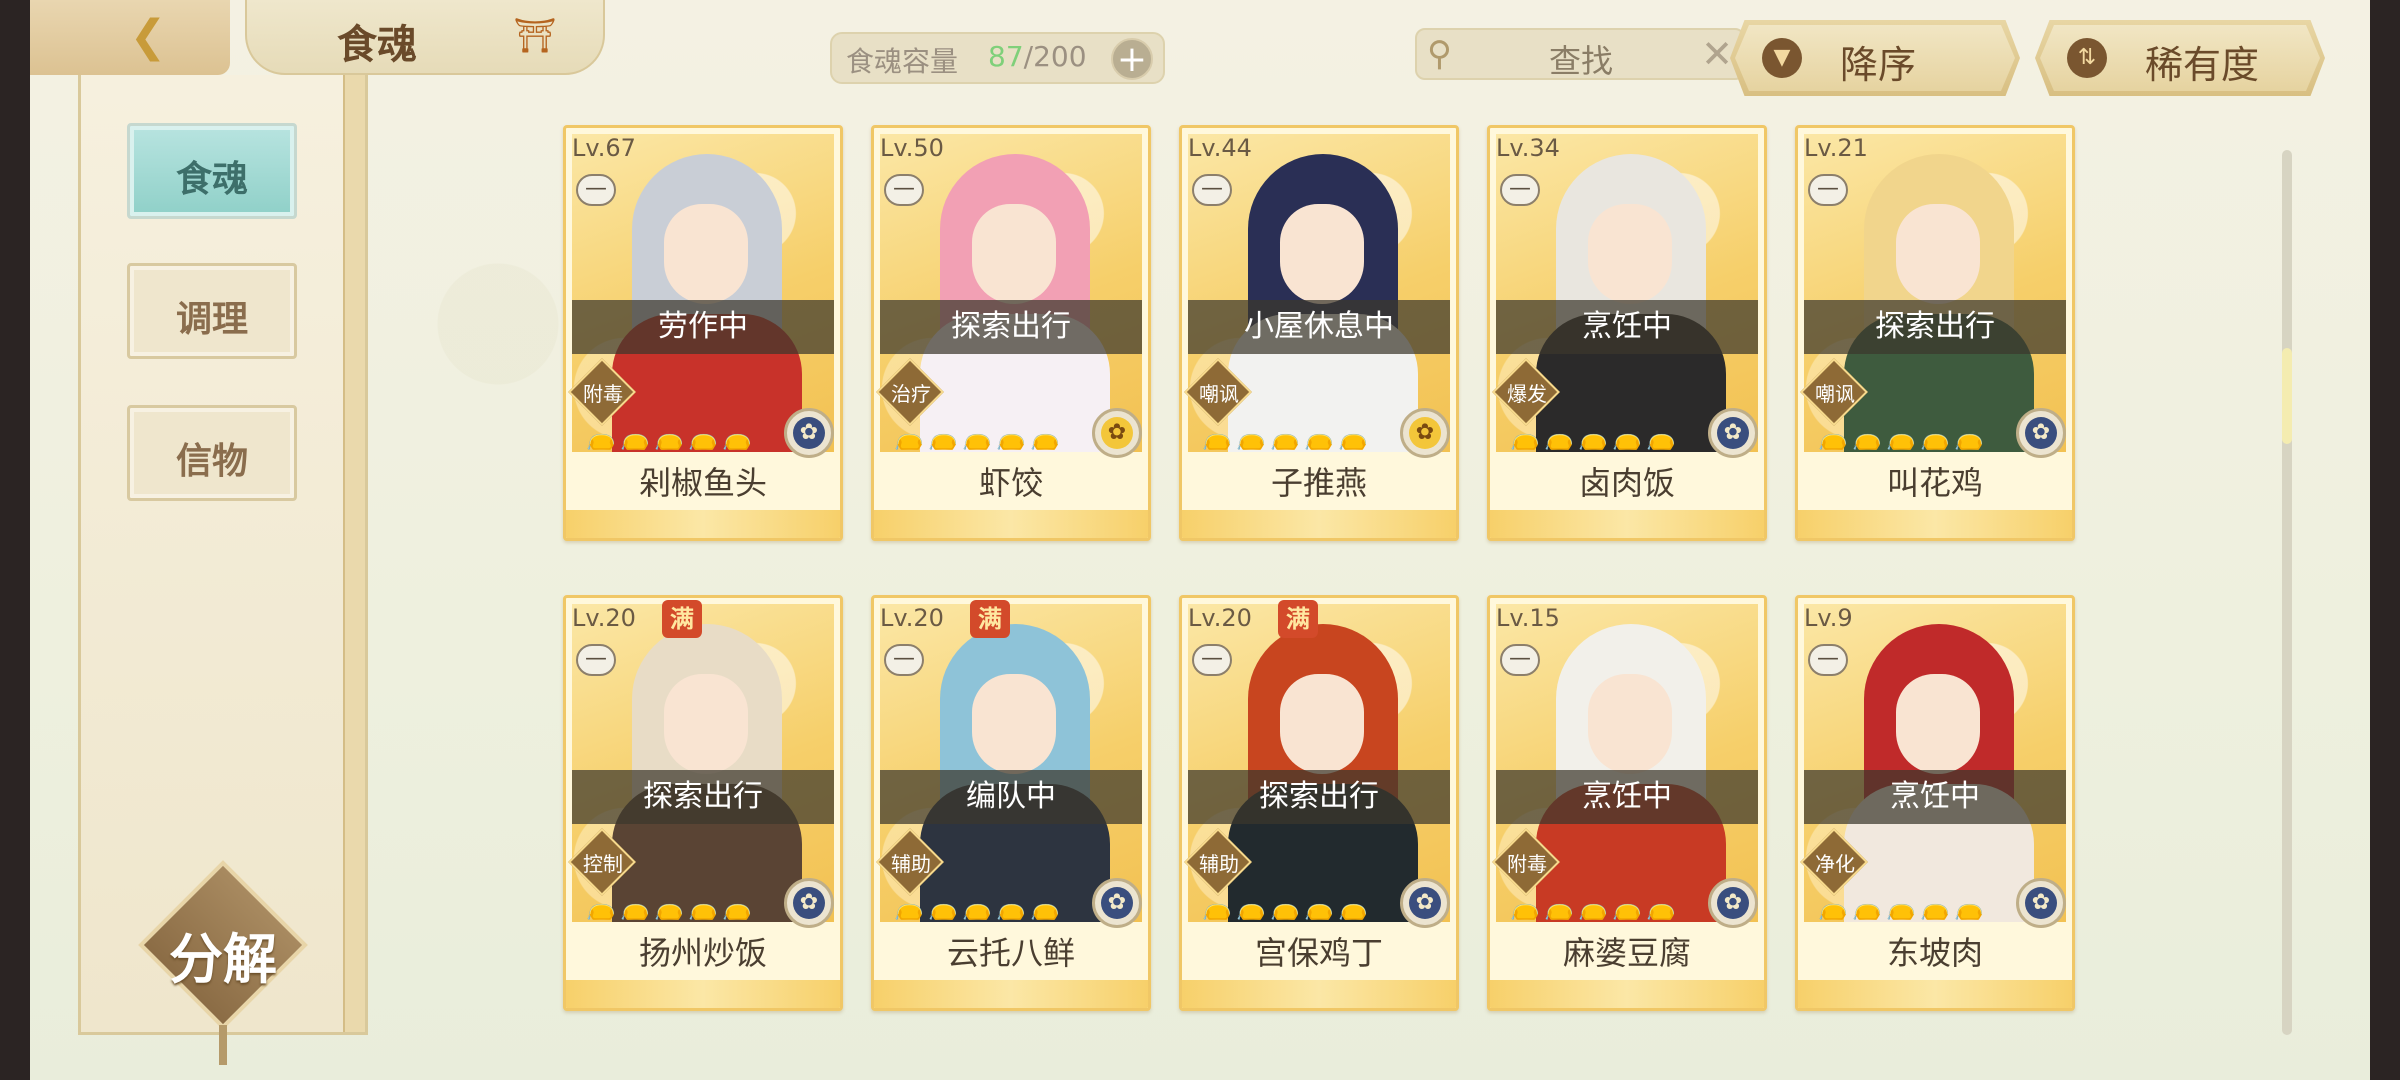 This screenshot has height=1080, width=2400. What do you see at coordinates (911, 392) in the screenshot?
I see `role-tag: 治疗` at bounding box center [911, 392].